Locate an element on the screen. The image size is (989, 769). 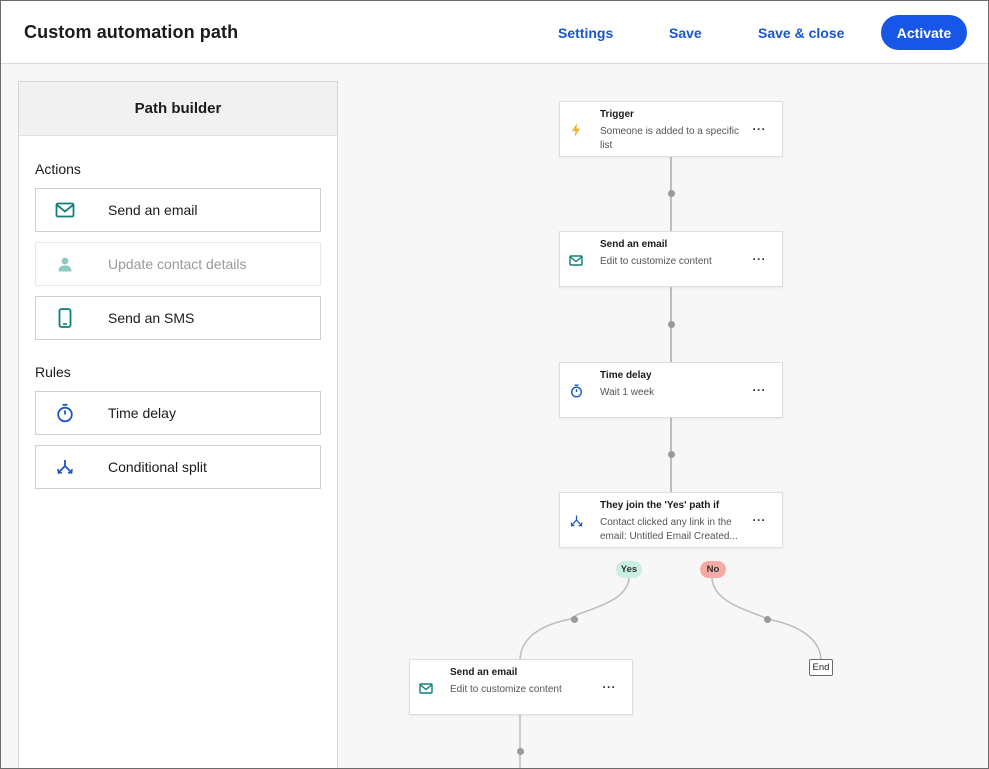
tool-label: Send an email is located at coordinates (153, 210).